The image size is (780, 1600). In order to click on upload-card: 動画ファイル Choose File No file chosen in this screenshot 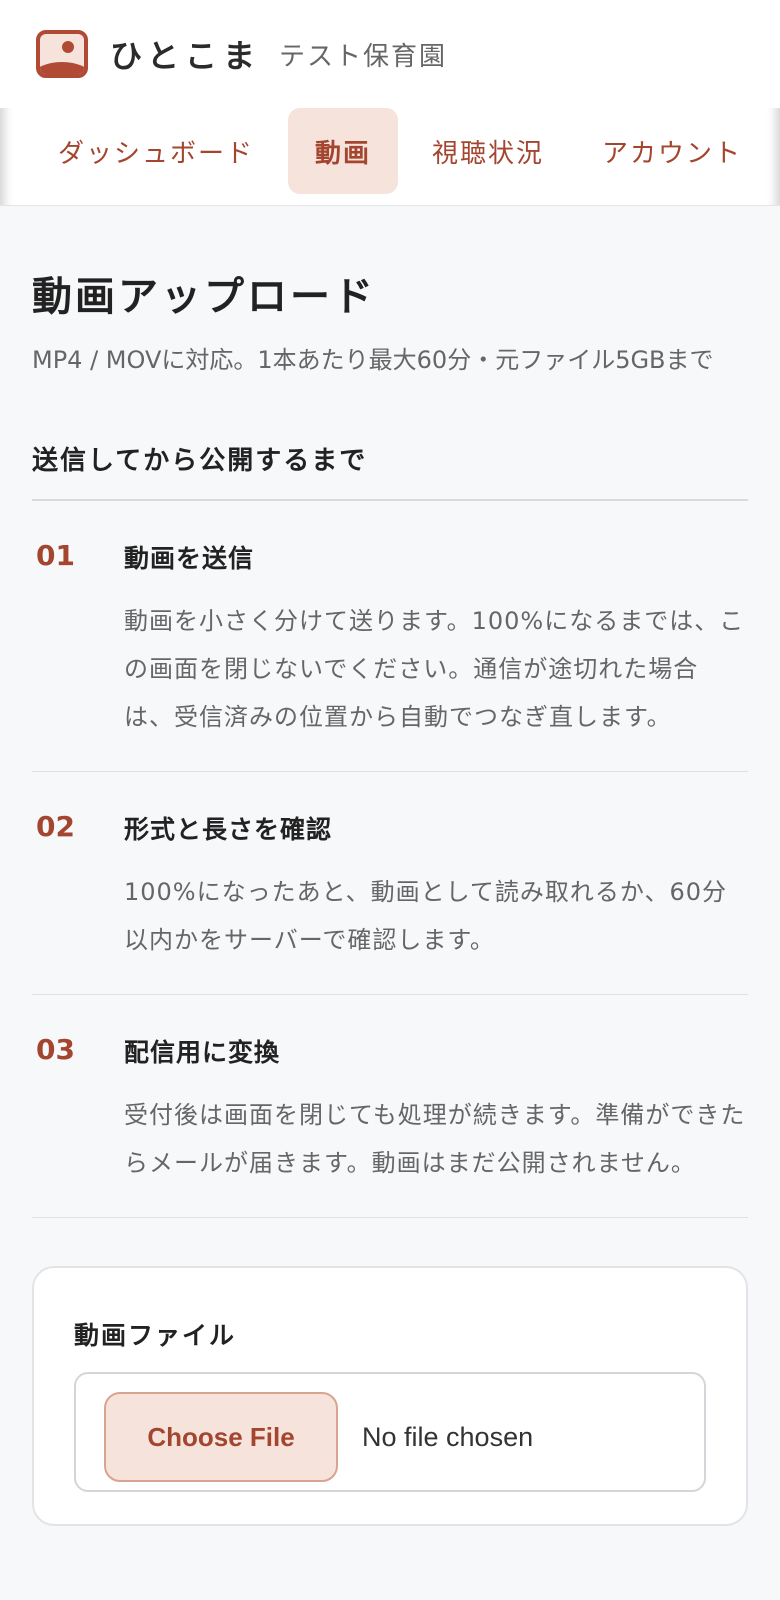, I will do `click(390, 1396)`.